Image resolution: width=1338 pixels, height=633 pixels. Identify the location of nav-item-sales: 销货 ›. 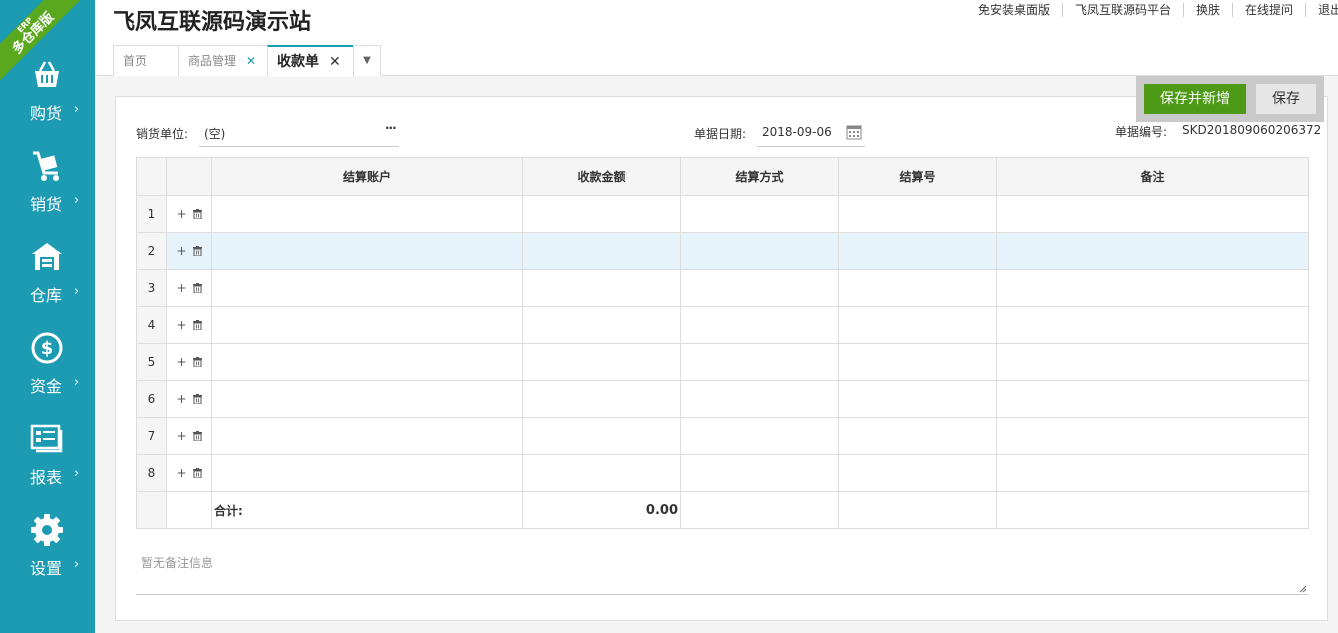
(47, 194).